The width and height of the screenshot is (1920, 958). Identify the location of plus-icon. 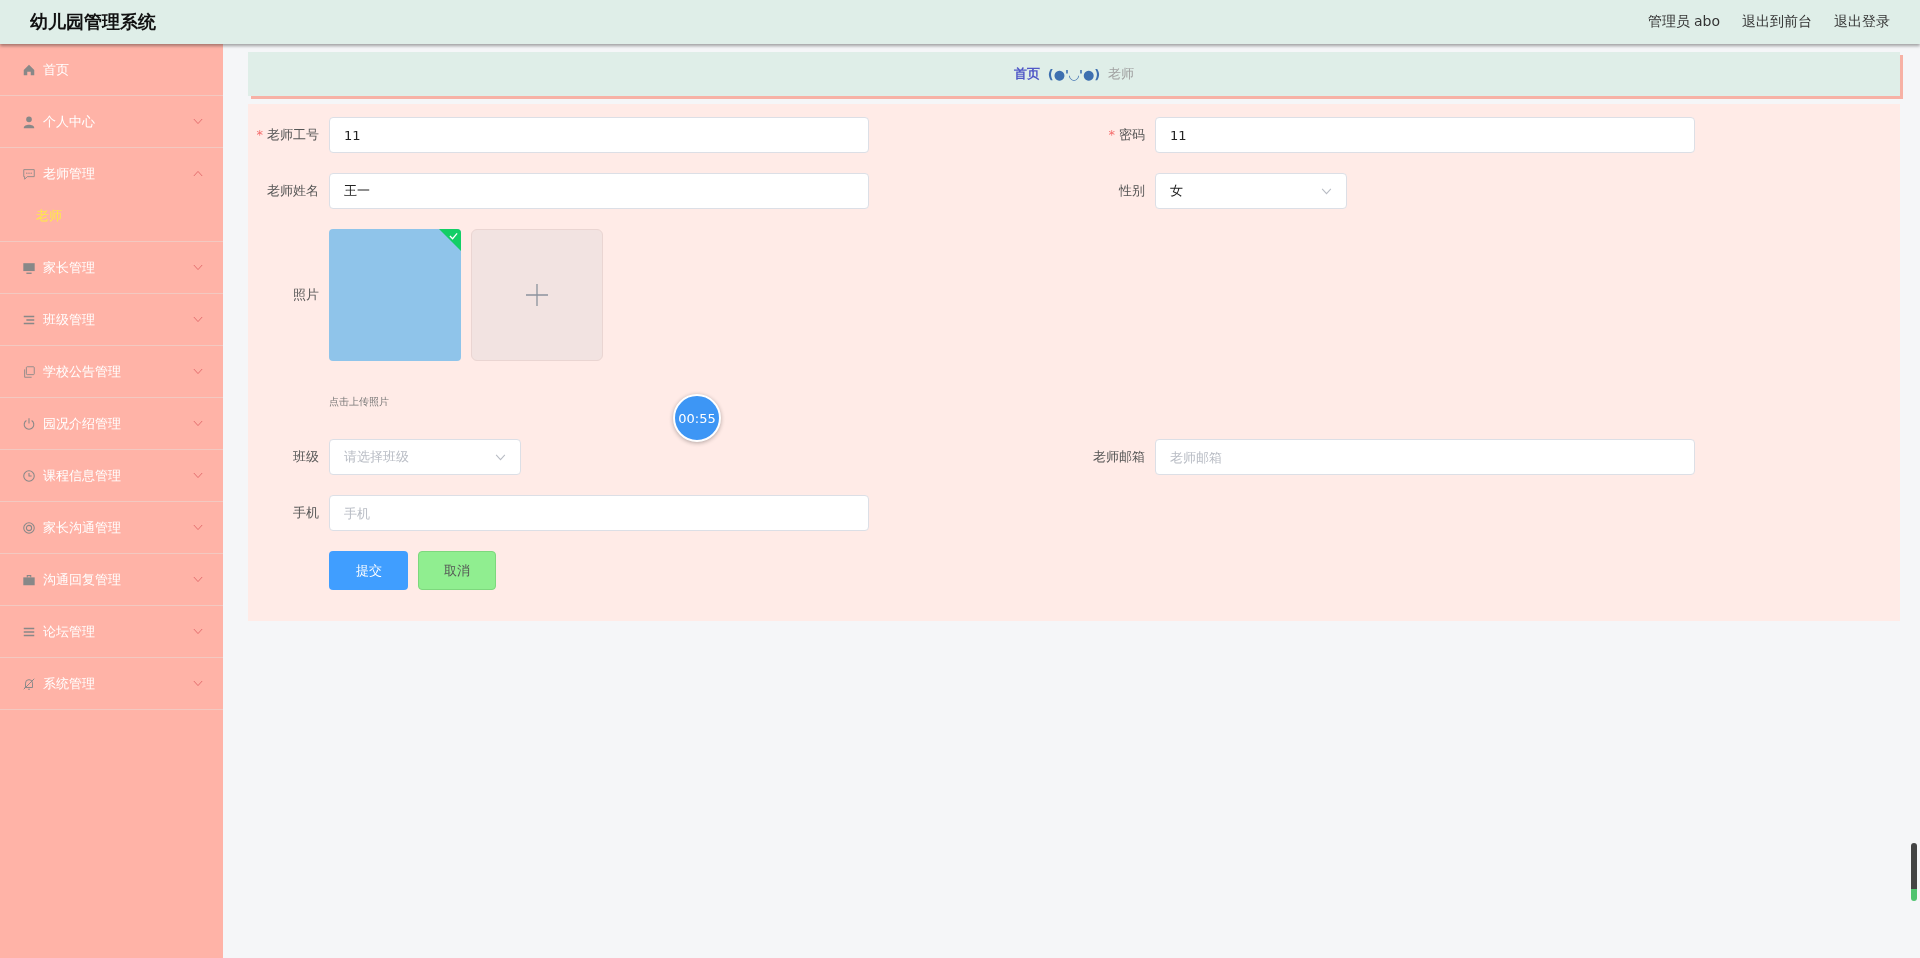
(537, 295).